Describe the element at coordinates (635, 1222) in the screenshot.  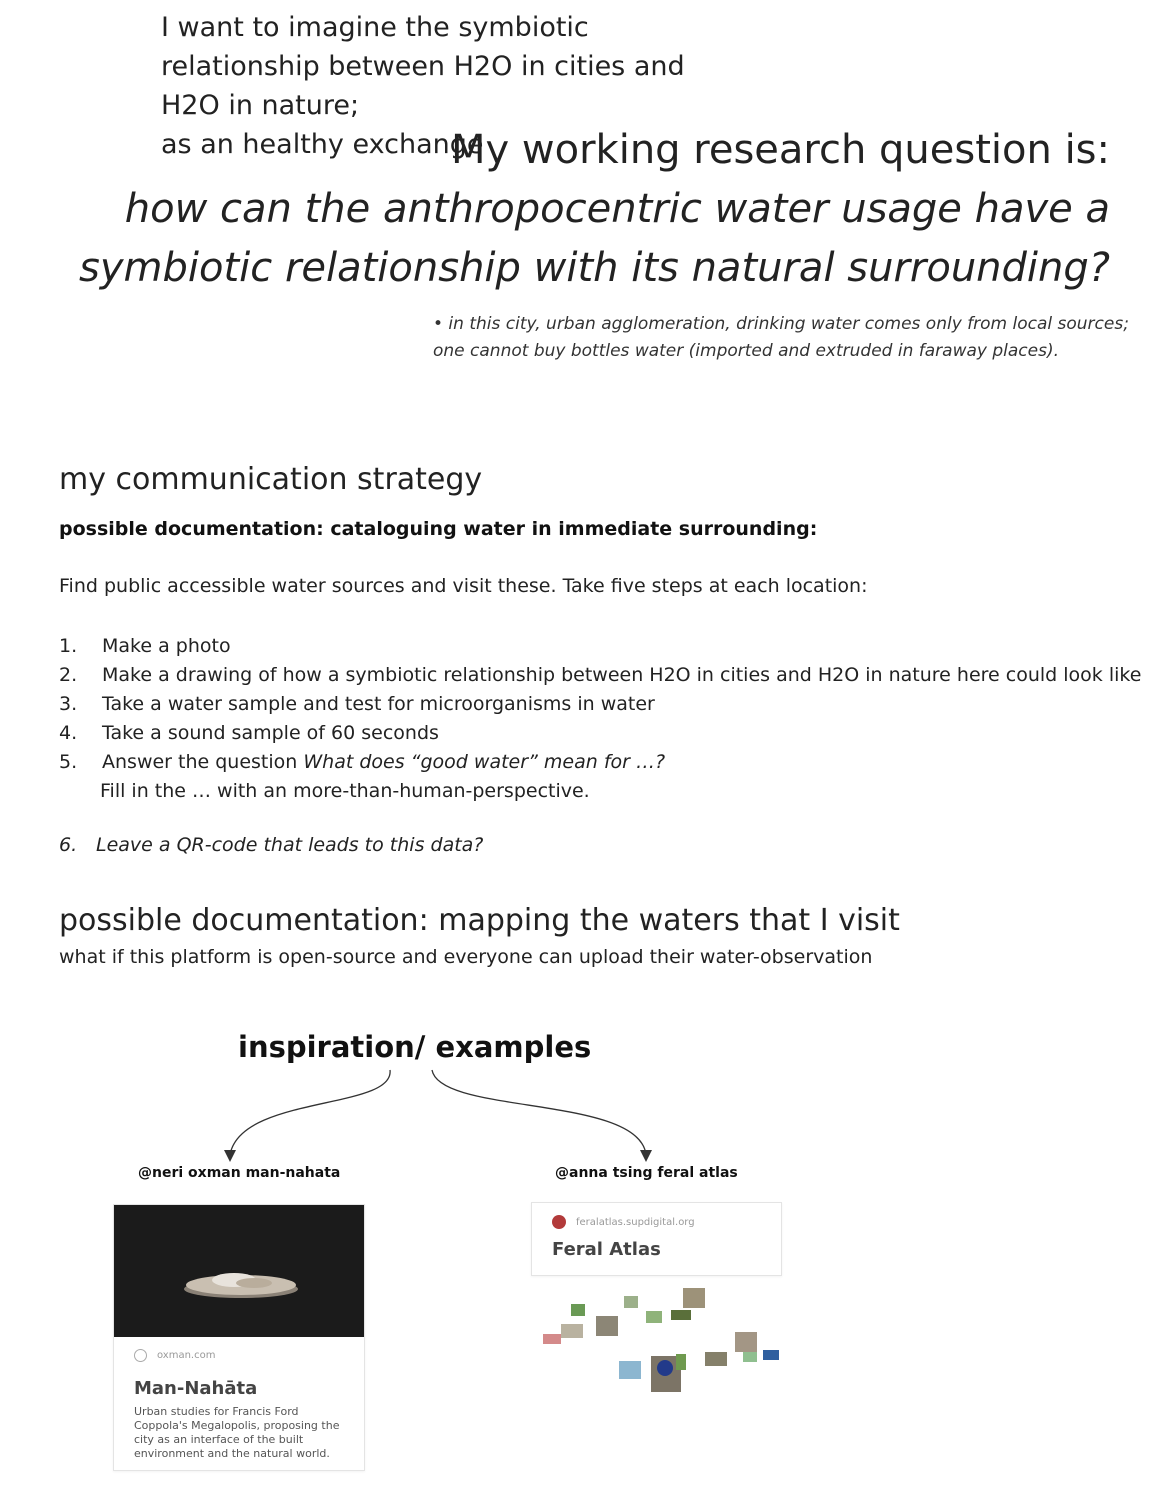
I see `card-domain: feralatlas.supdigital.org` at that location.